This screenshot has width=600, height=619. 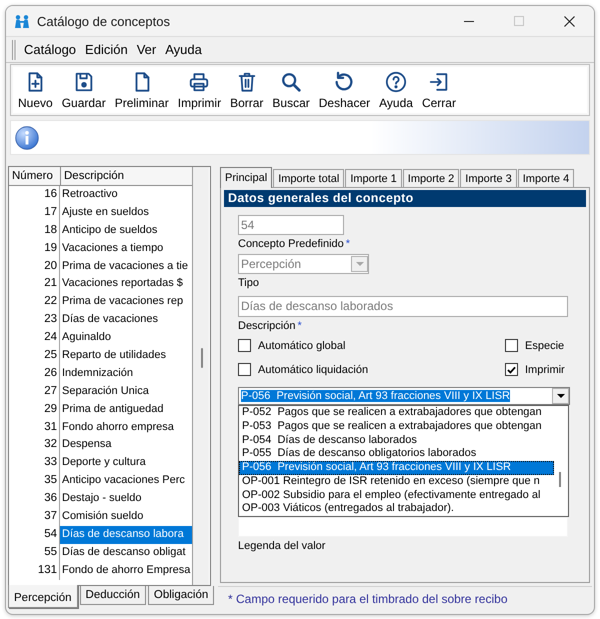 I want to click on printer-icon, so click(x=199, y=81).